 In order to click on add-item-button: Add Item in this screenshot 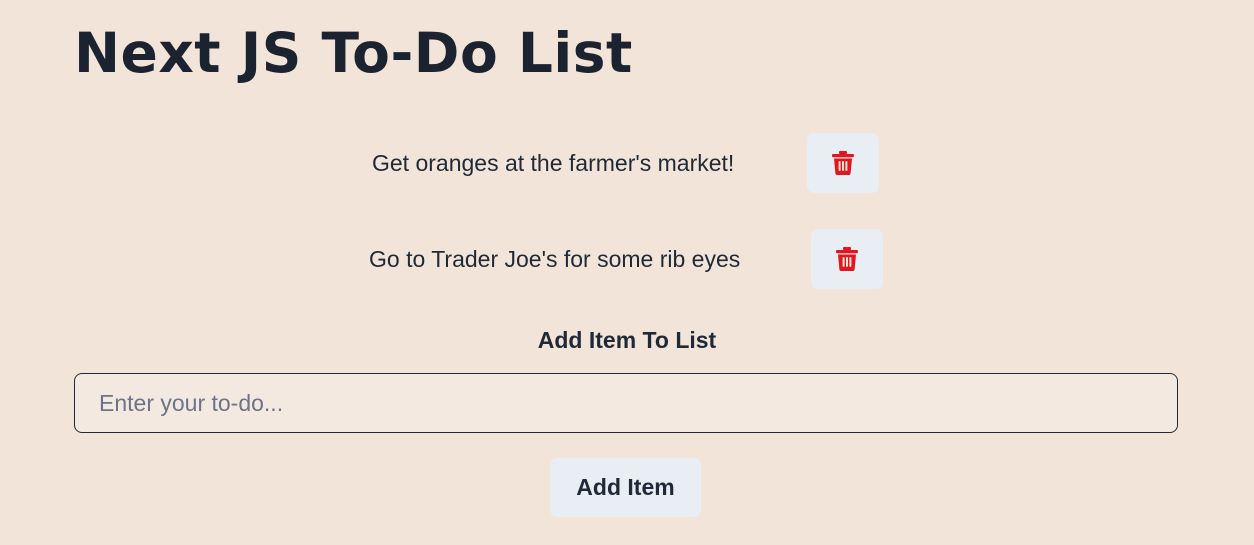, I will do `click(625, 487)`.